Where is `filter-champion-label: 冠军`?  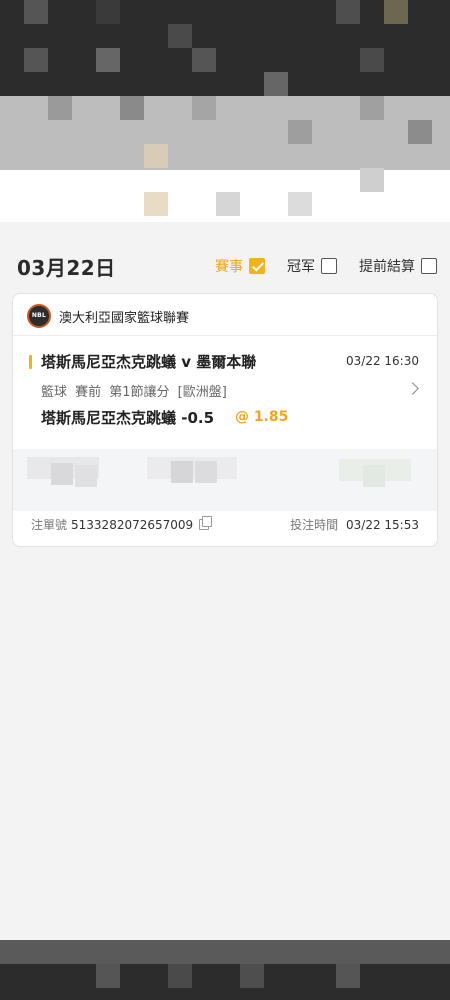 filter-champion-label: 冠军 is located at coordinates (301, 267).